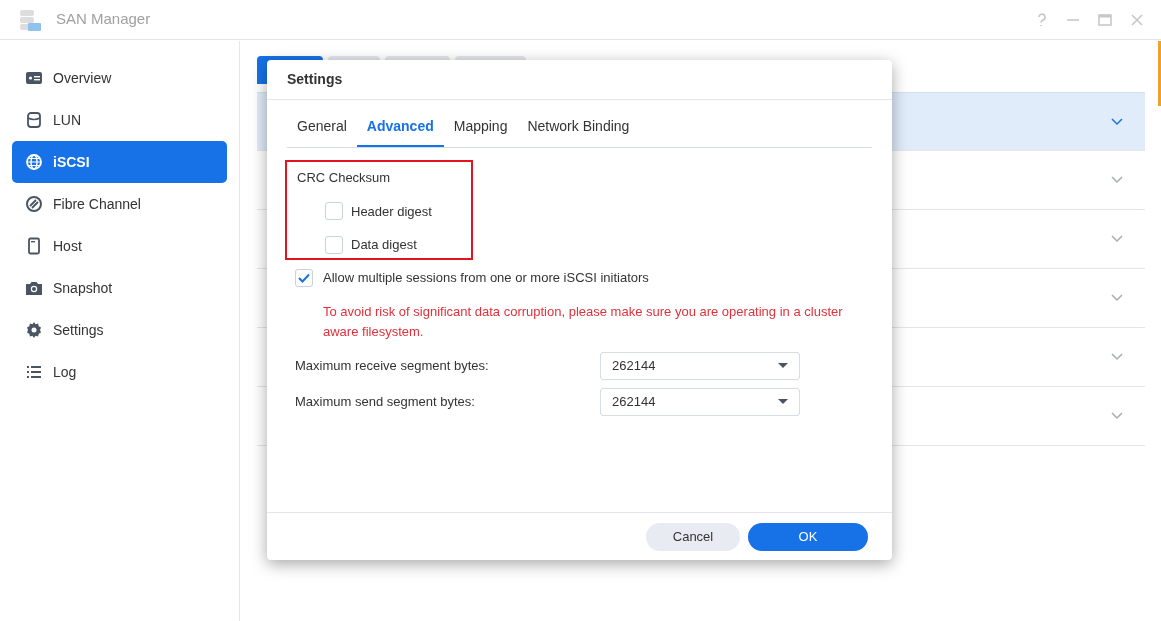 The height and width of the screenshot is (621, 1161). Describe the element at coordinates (808, 536) in the screenshot. I see `ok-button: OK` at that location.